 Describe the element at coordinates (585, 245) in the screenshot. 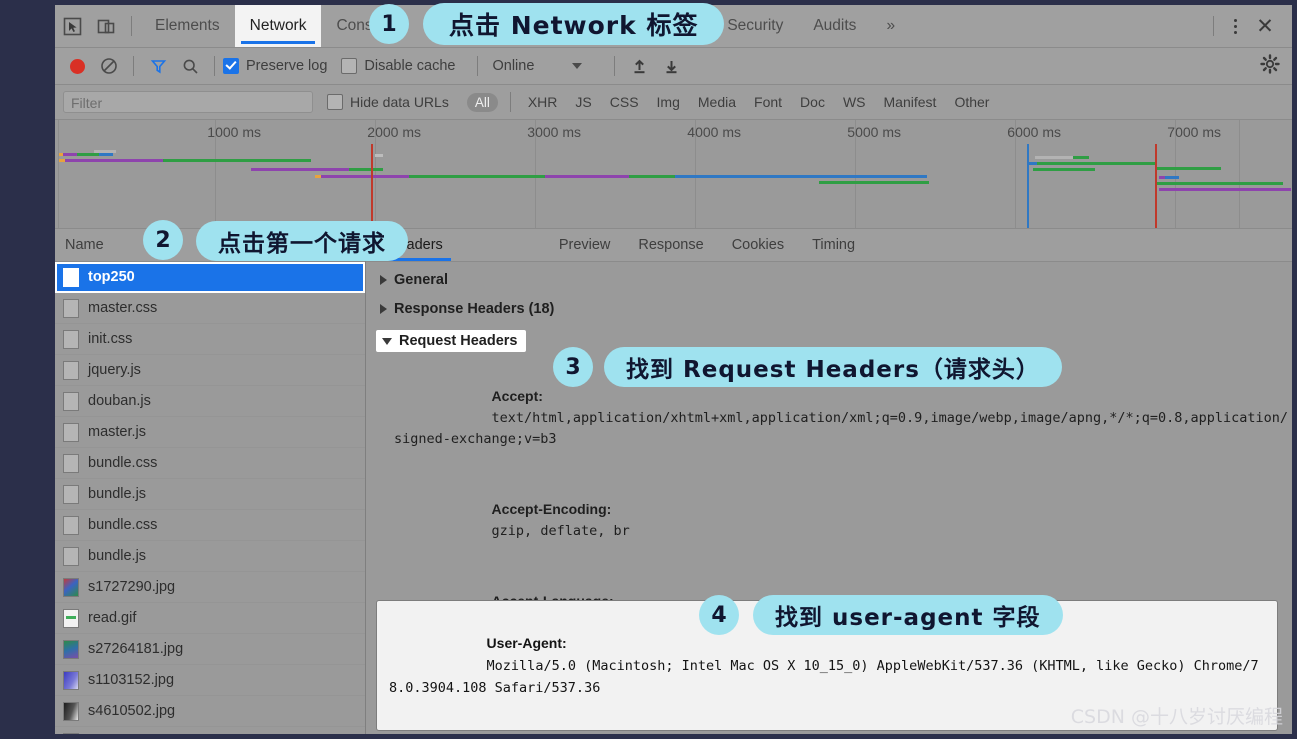

I see `detail-tab-preview: Preview` at that location.